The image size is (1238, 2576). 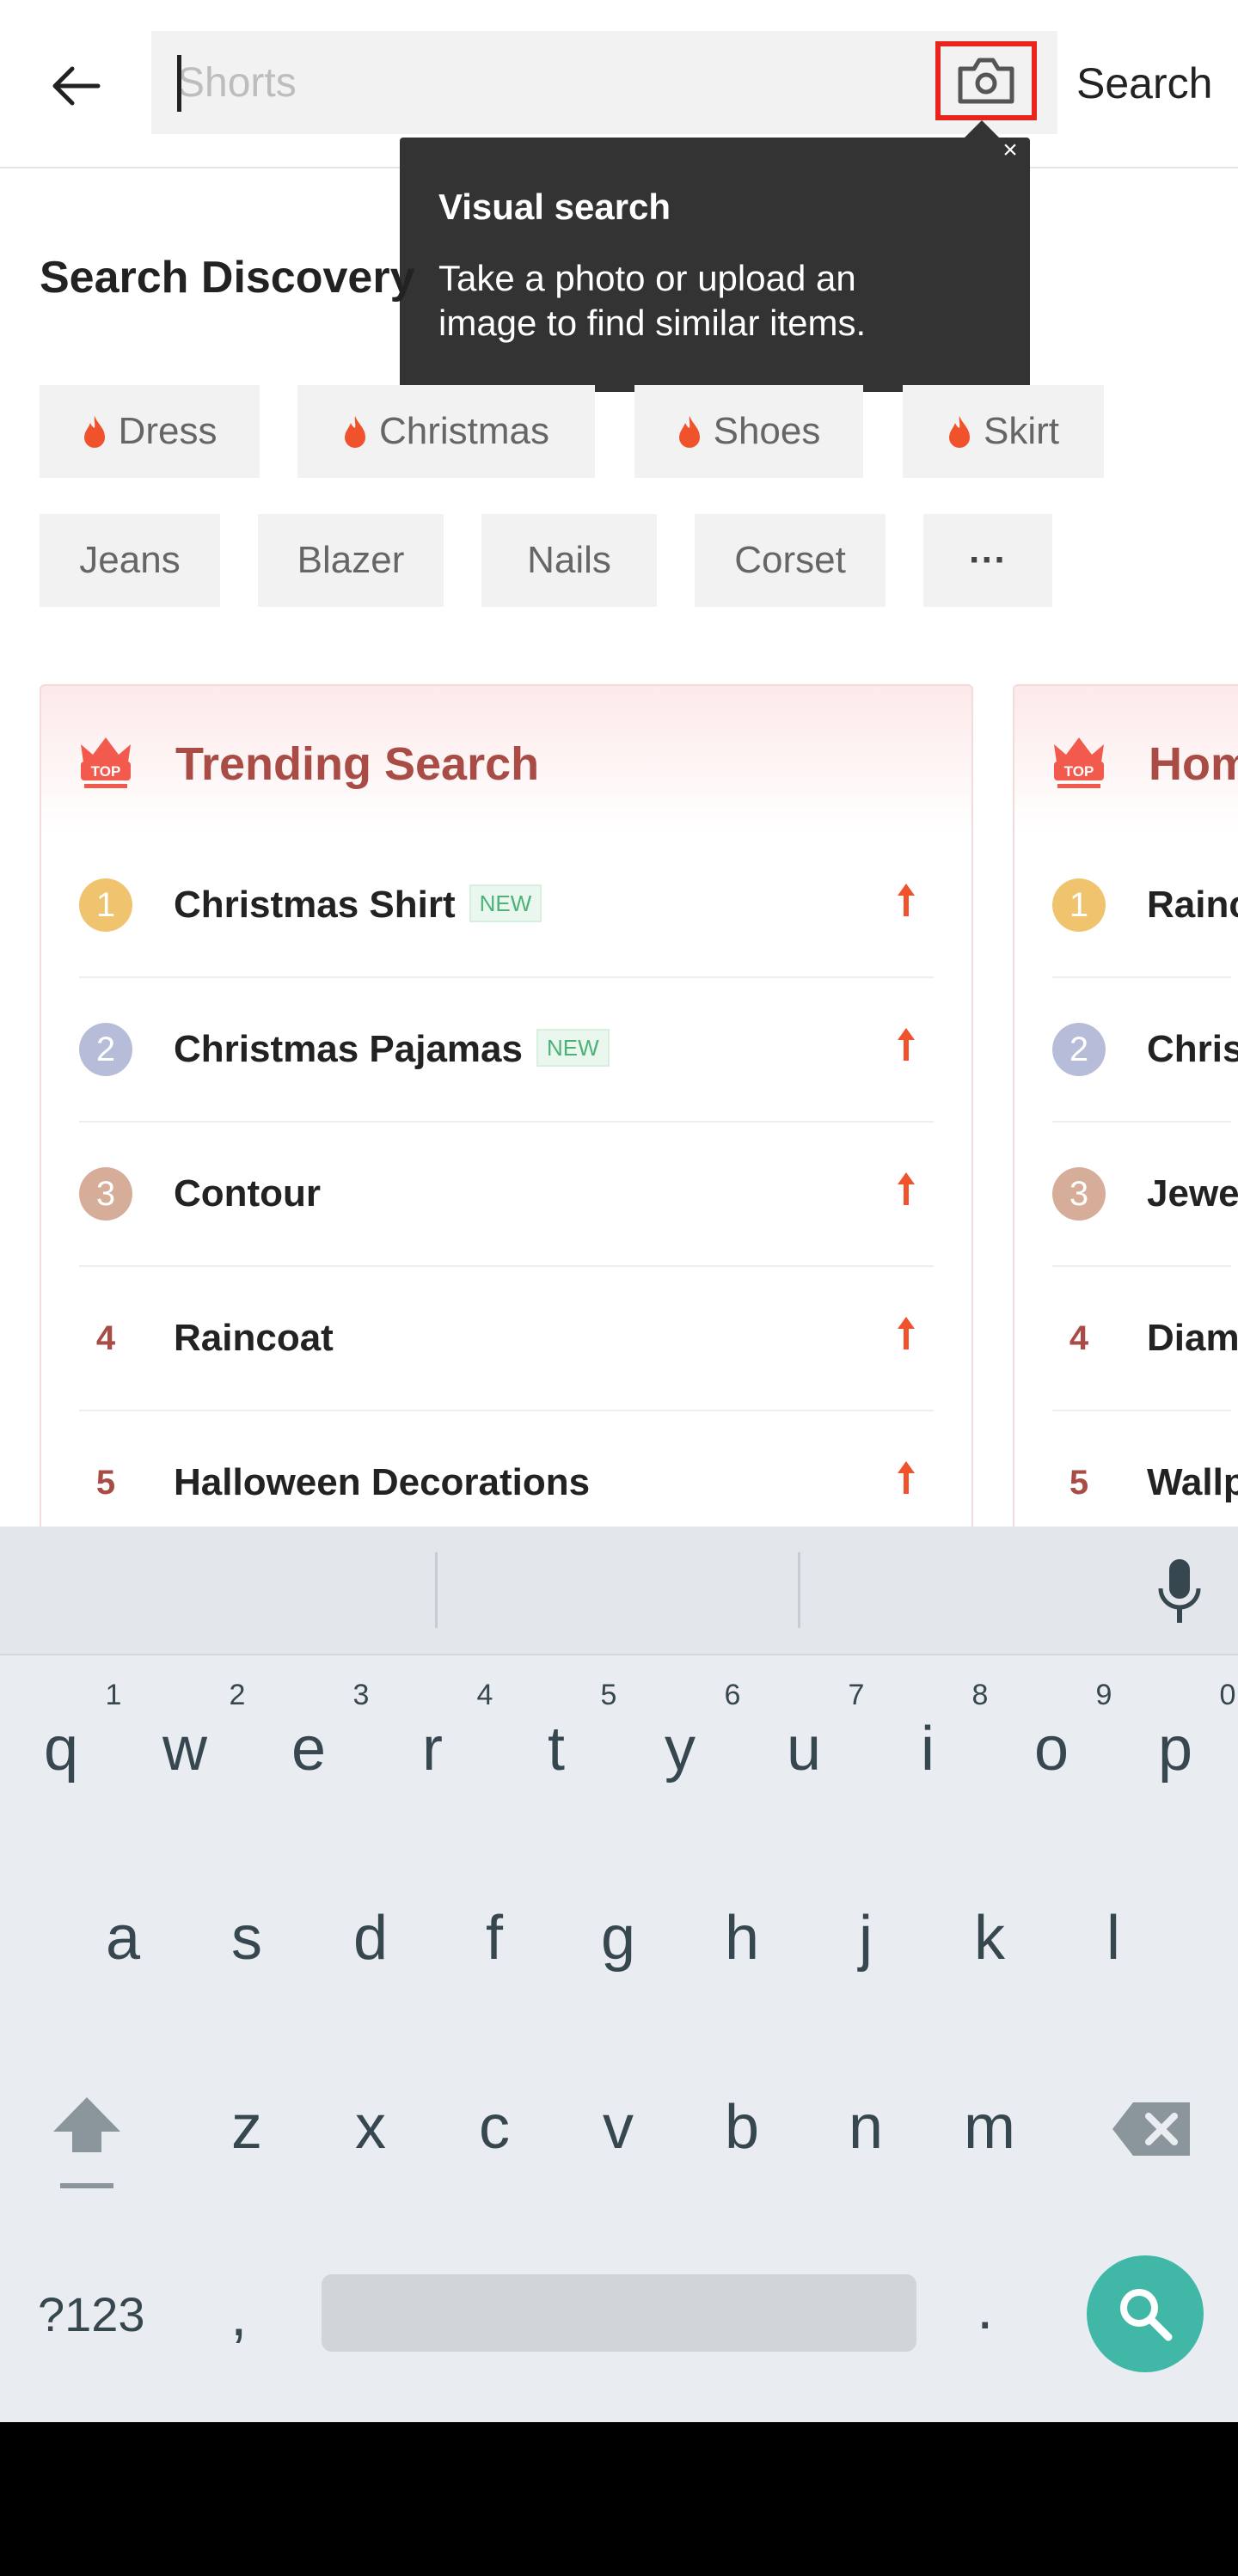 What do you see at coordinates (865, 2127) in the screenshot?
I see `key-n: n` at bounding box center [865, 2127].